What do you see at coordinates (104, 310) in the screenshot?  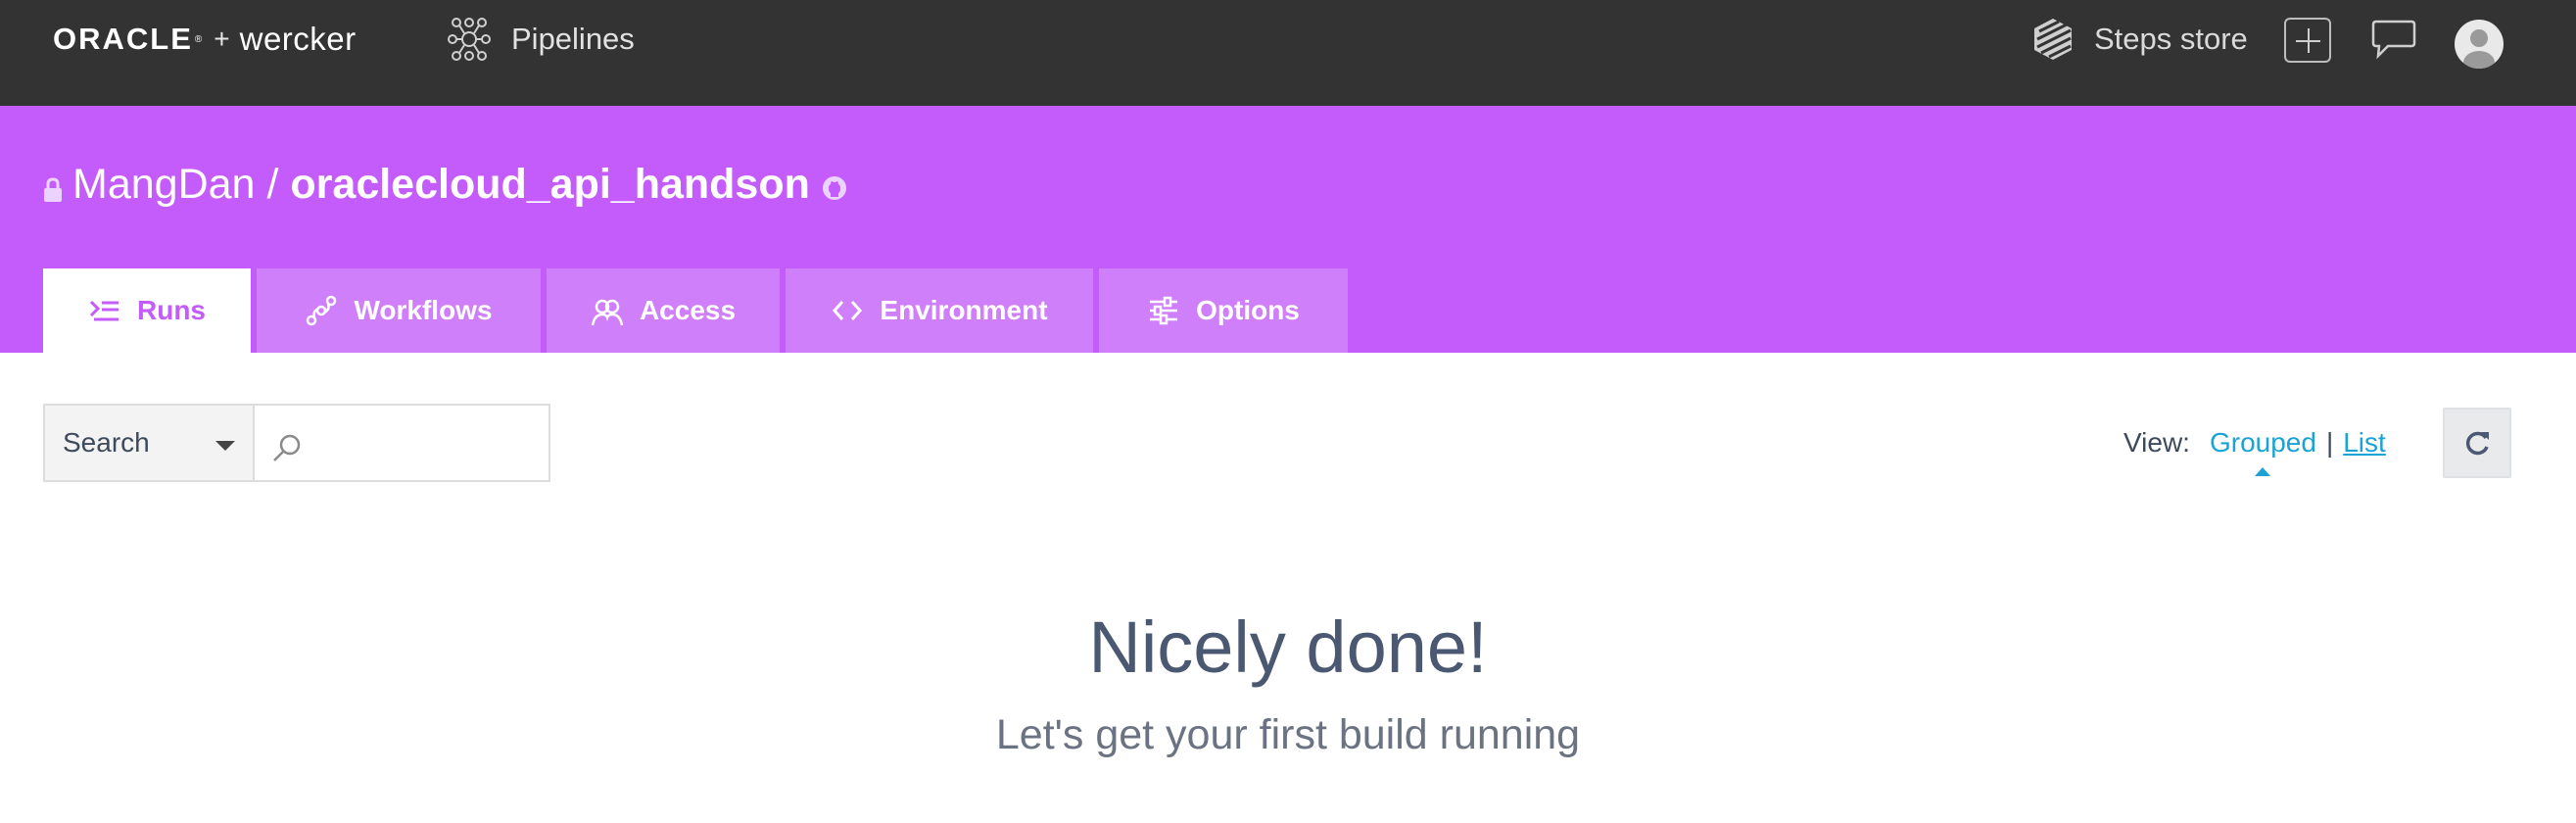 I see `runs-icon` at bounding box center [104, 310].